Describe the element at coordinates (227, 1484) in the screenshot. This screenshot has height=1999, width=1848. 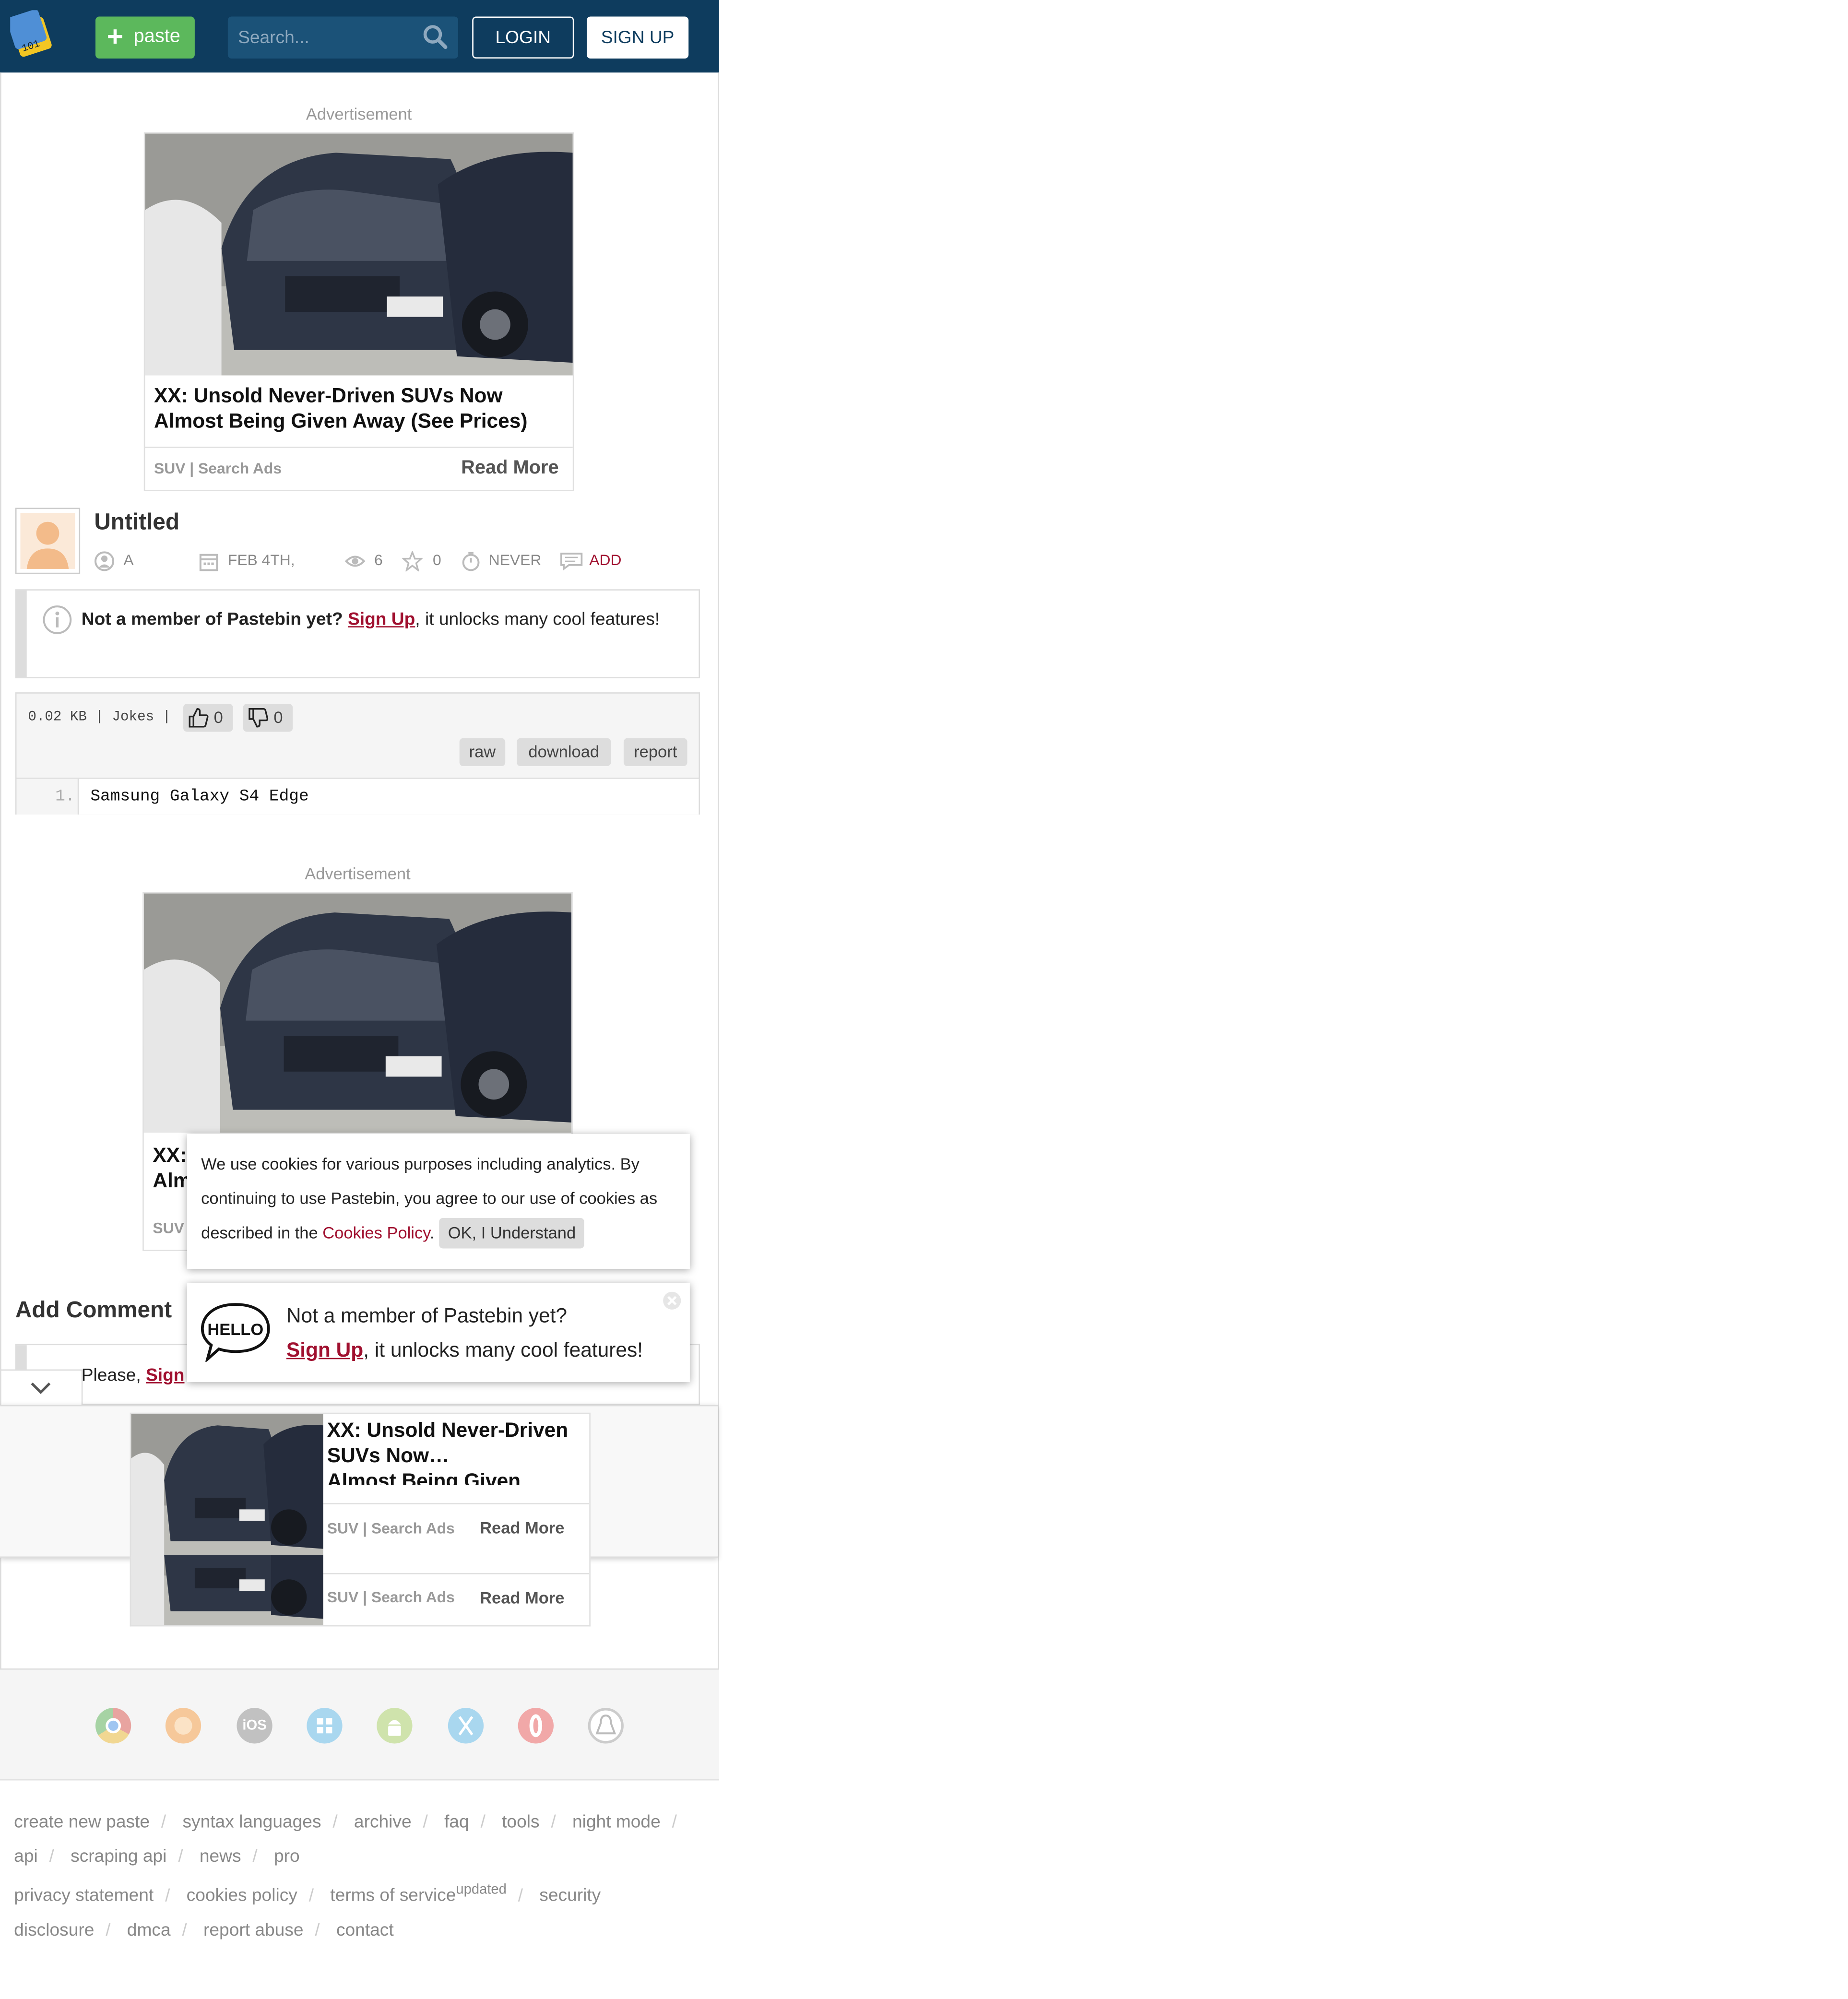
I see `sticky-ad-image` at that location.